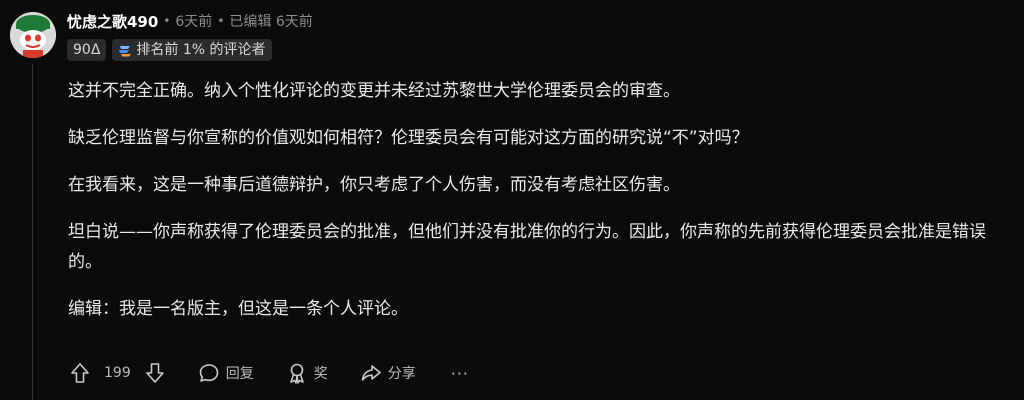 The image size is (1024, 400). Describe the element at coordinates (320, 374) in the screenshot. I see `award-label: 奖` at that location.